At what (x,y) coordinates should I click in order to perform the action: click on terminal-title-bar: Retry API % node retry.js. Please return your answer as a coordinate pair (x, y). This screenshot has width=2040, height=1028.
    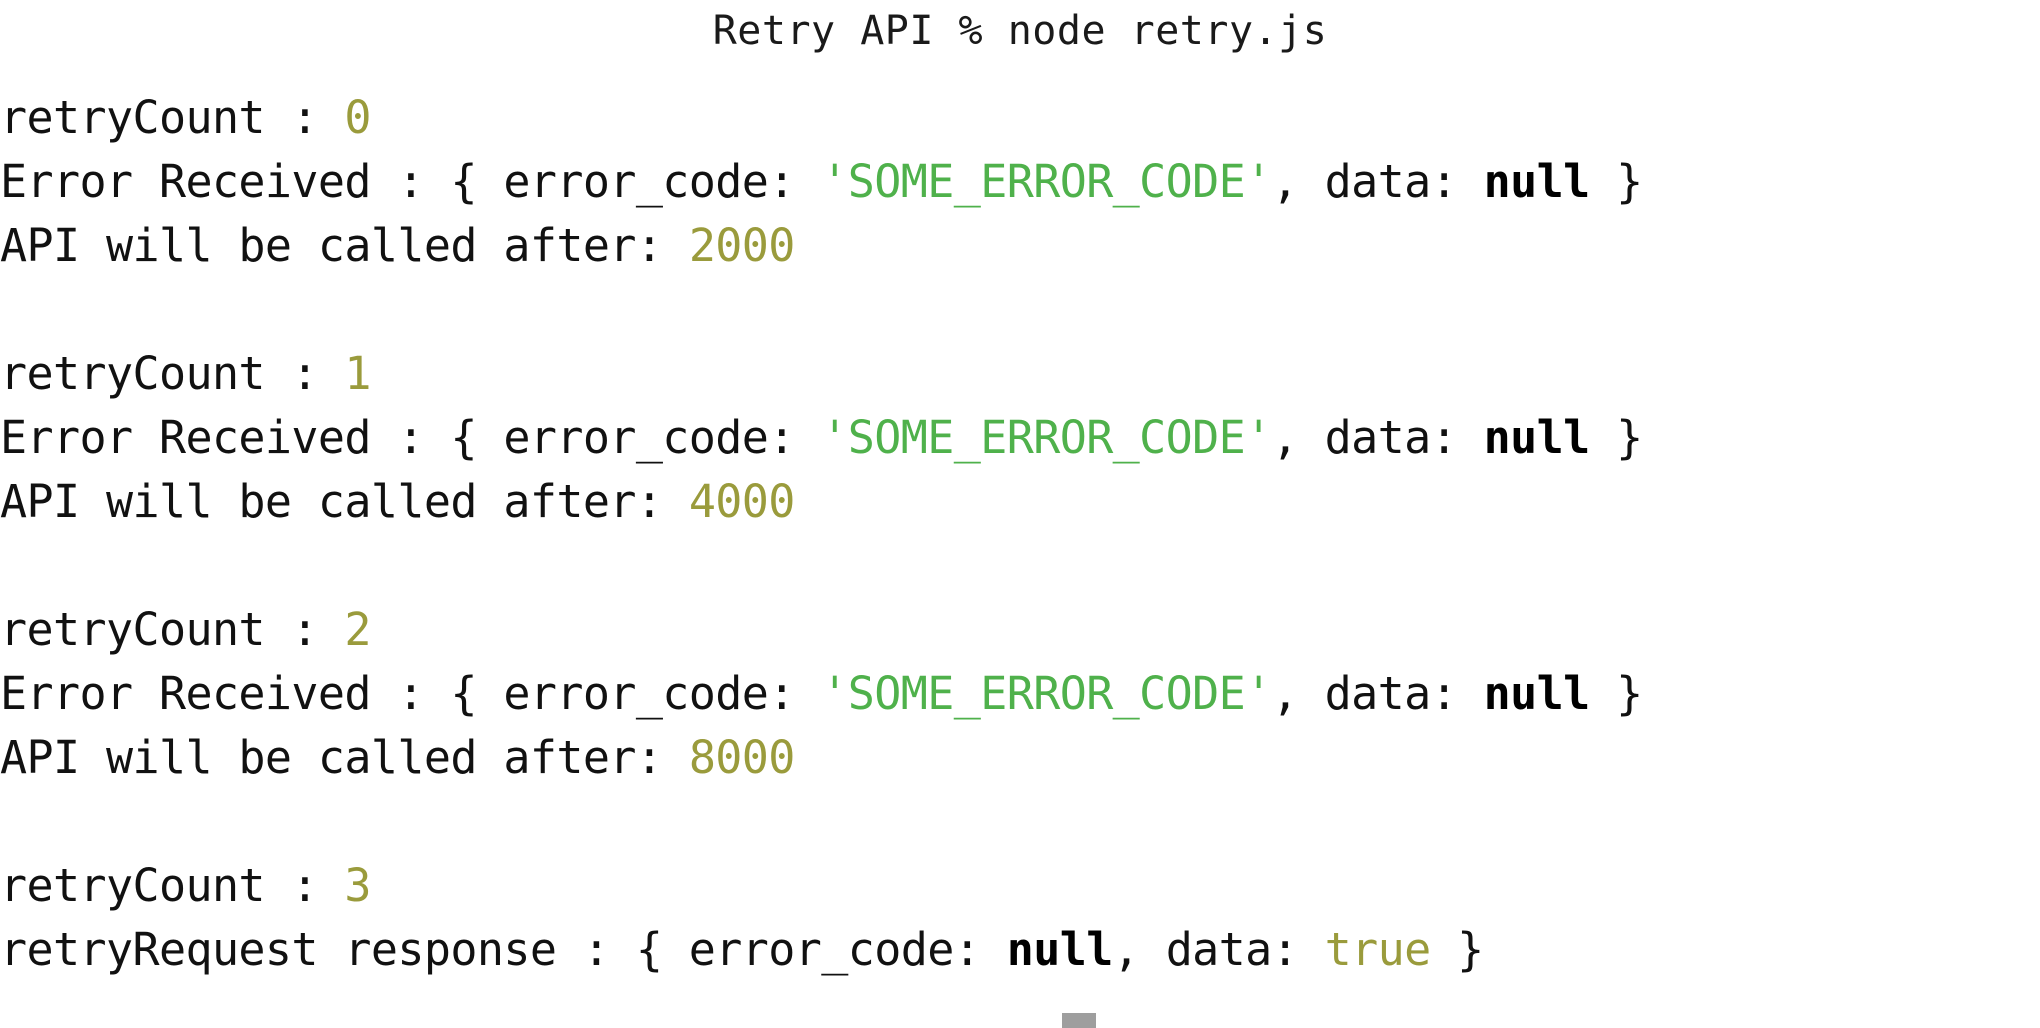
    Looking at the image, I should click on (1020, 31).